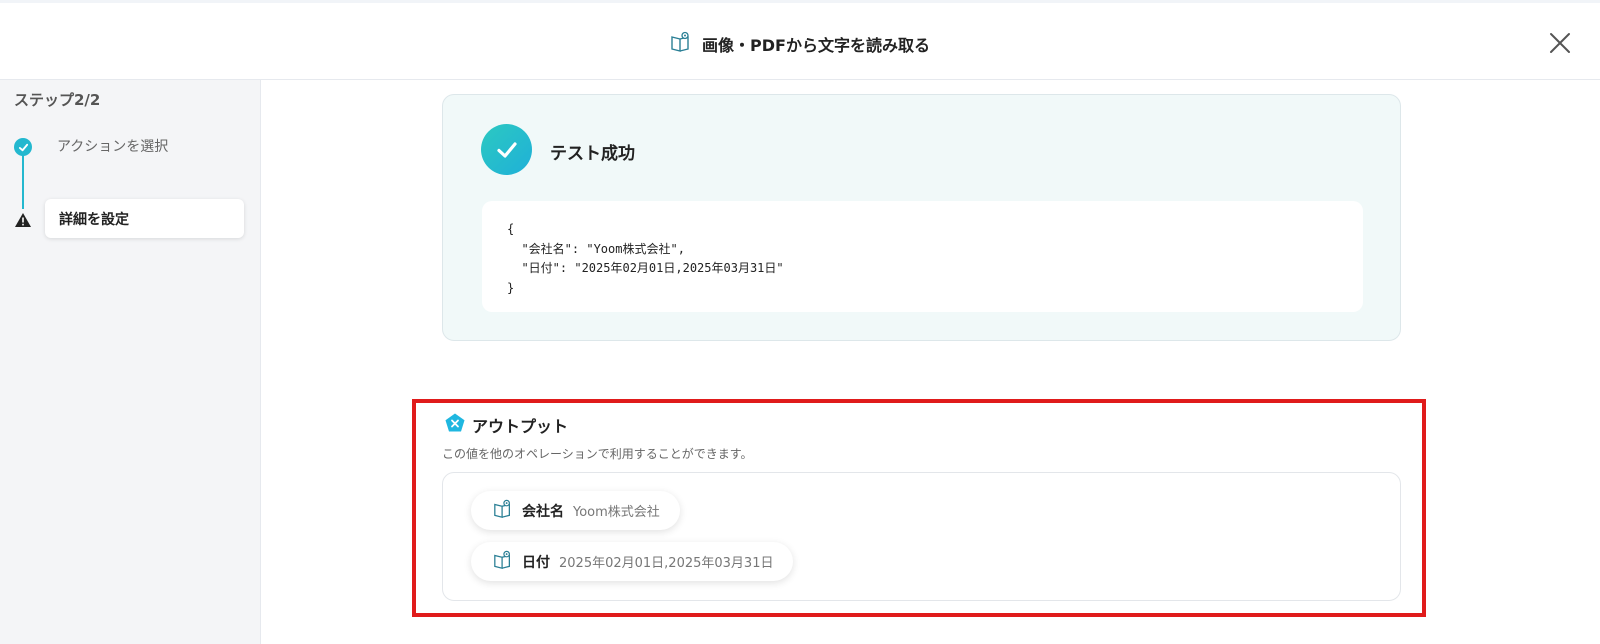 The height and width of the screenshot is (644, 1600). What do you see at coordinates (94, 219) in the screenshot?
I see `step-item-label: 詳細を設定` at bounding box center [94, 219].